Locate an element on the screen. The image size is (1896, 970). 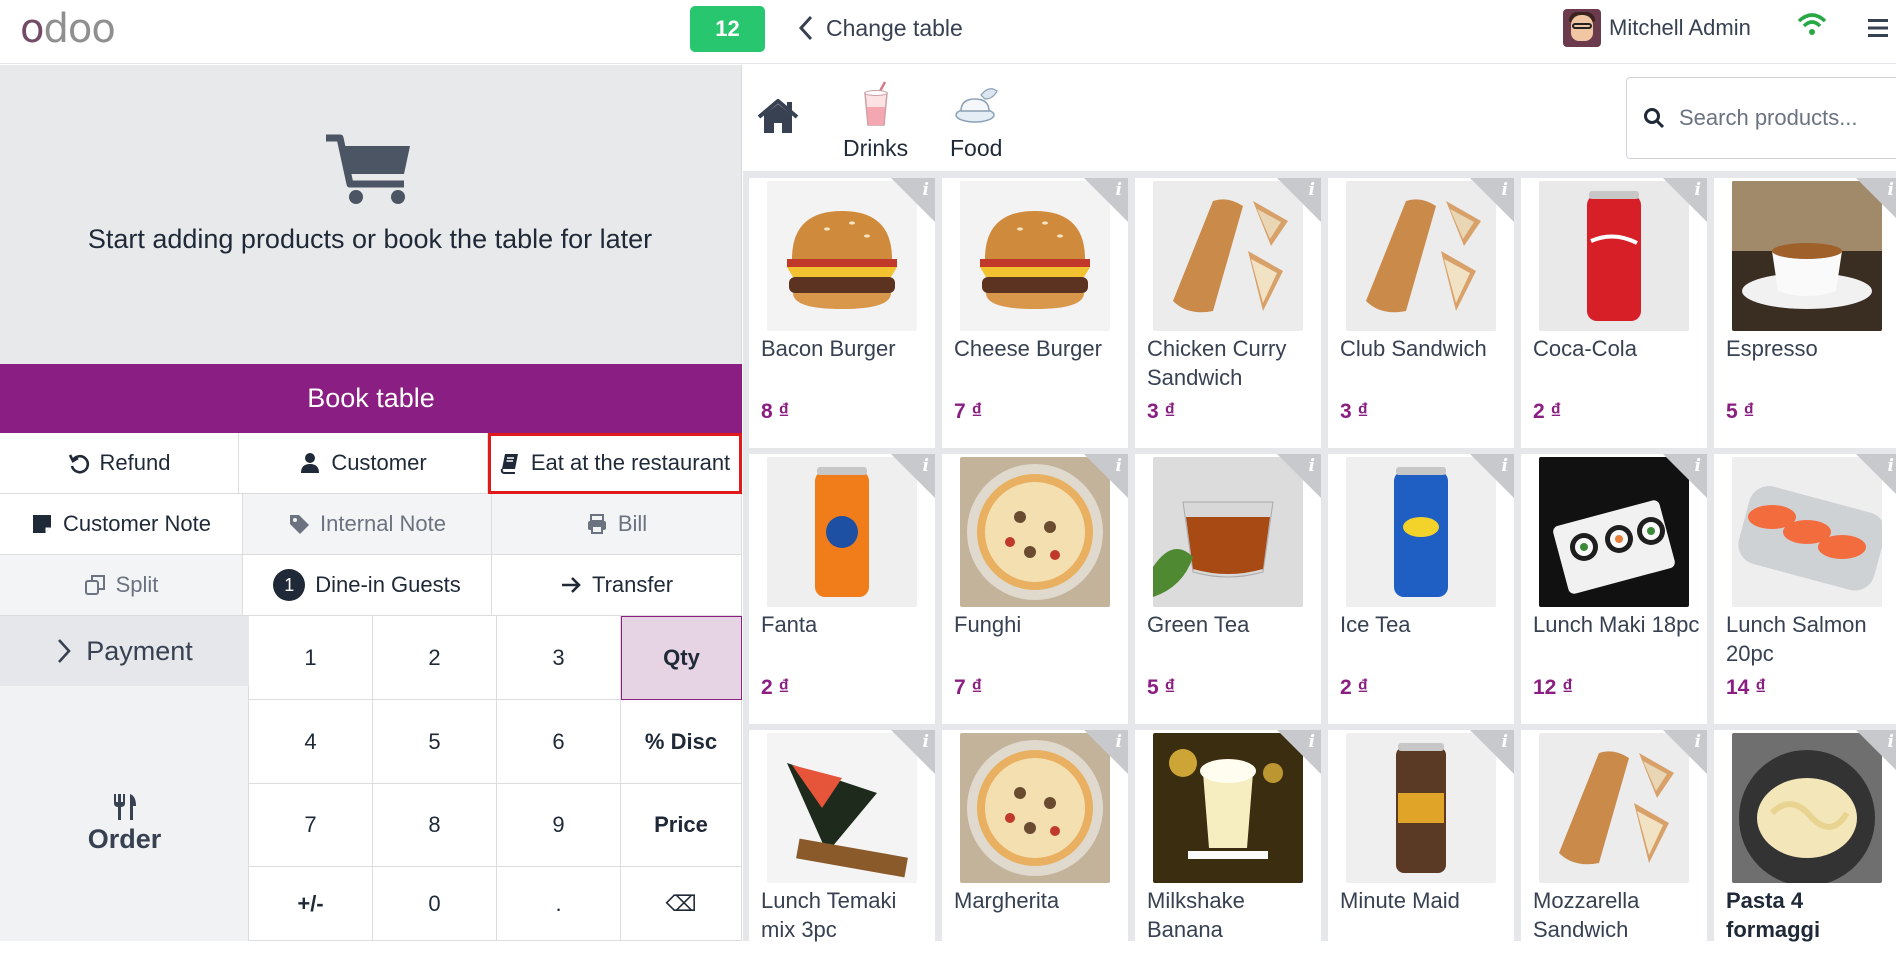
action-column: Payment Order is located at coordinates (124, 778).